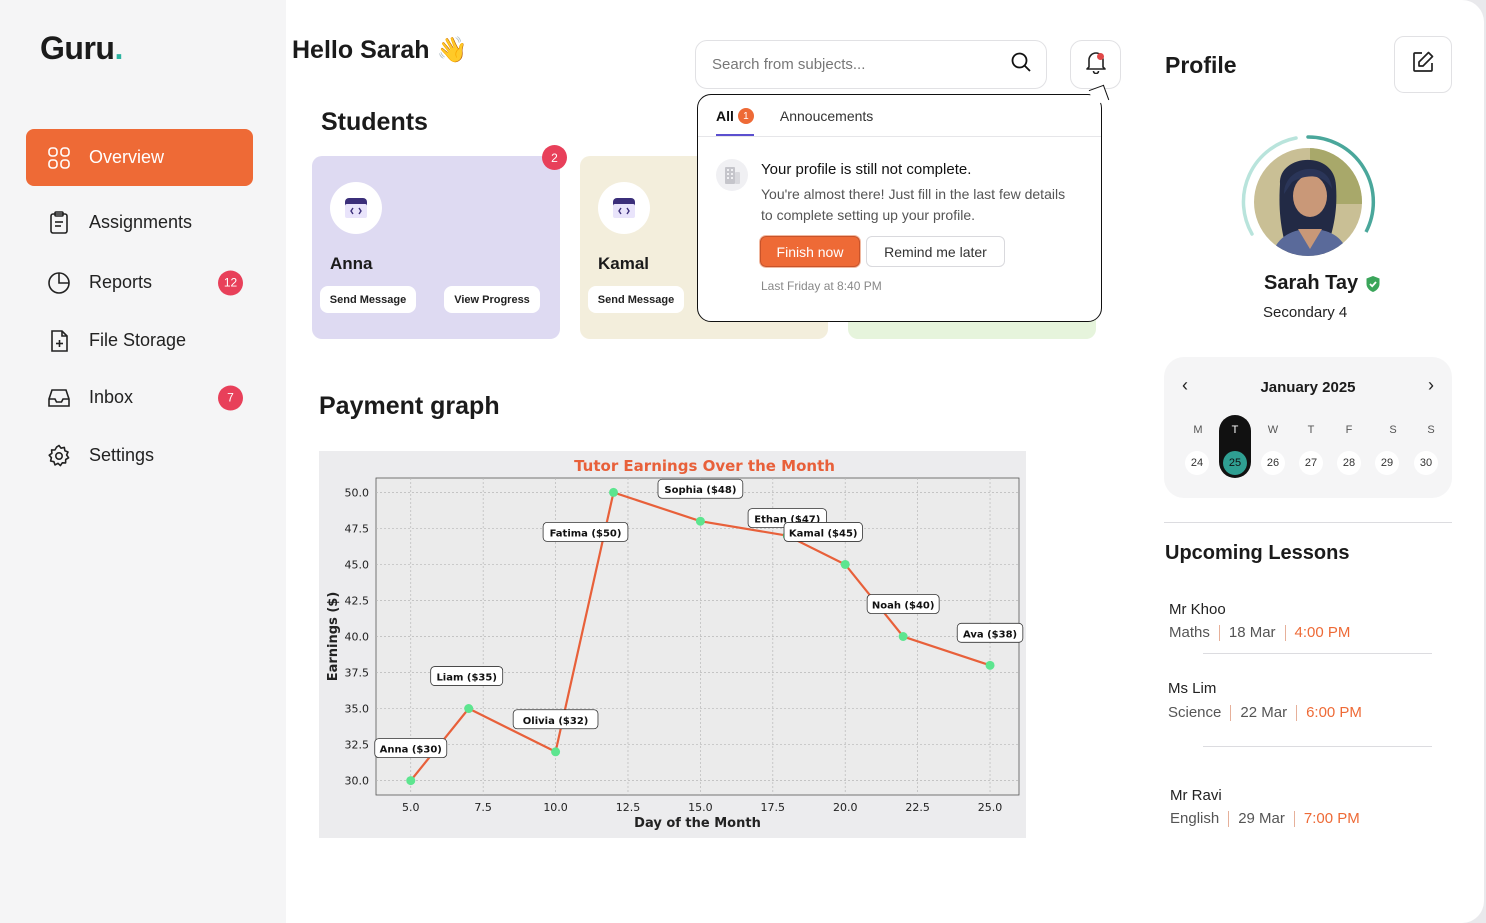  Describe the element at coordinates (357, 781) in the screenshot. I see `y-tick-label: 30.0` at that location.